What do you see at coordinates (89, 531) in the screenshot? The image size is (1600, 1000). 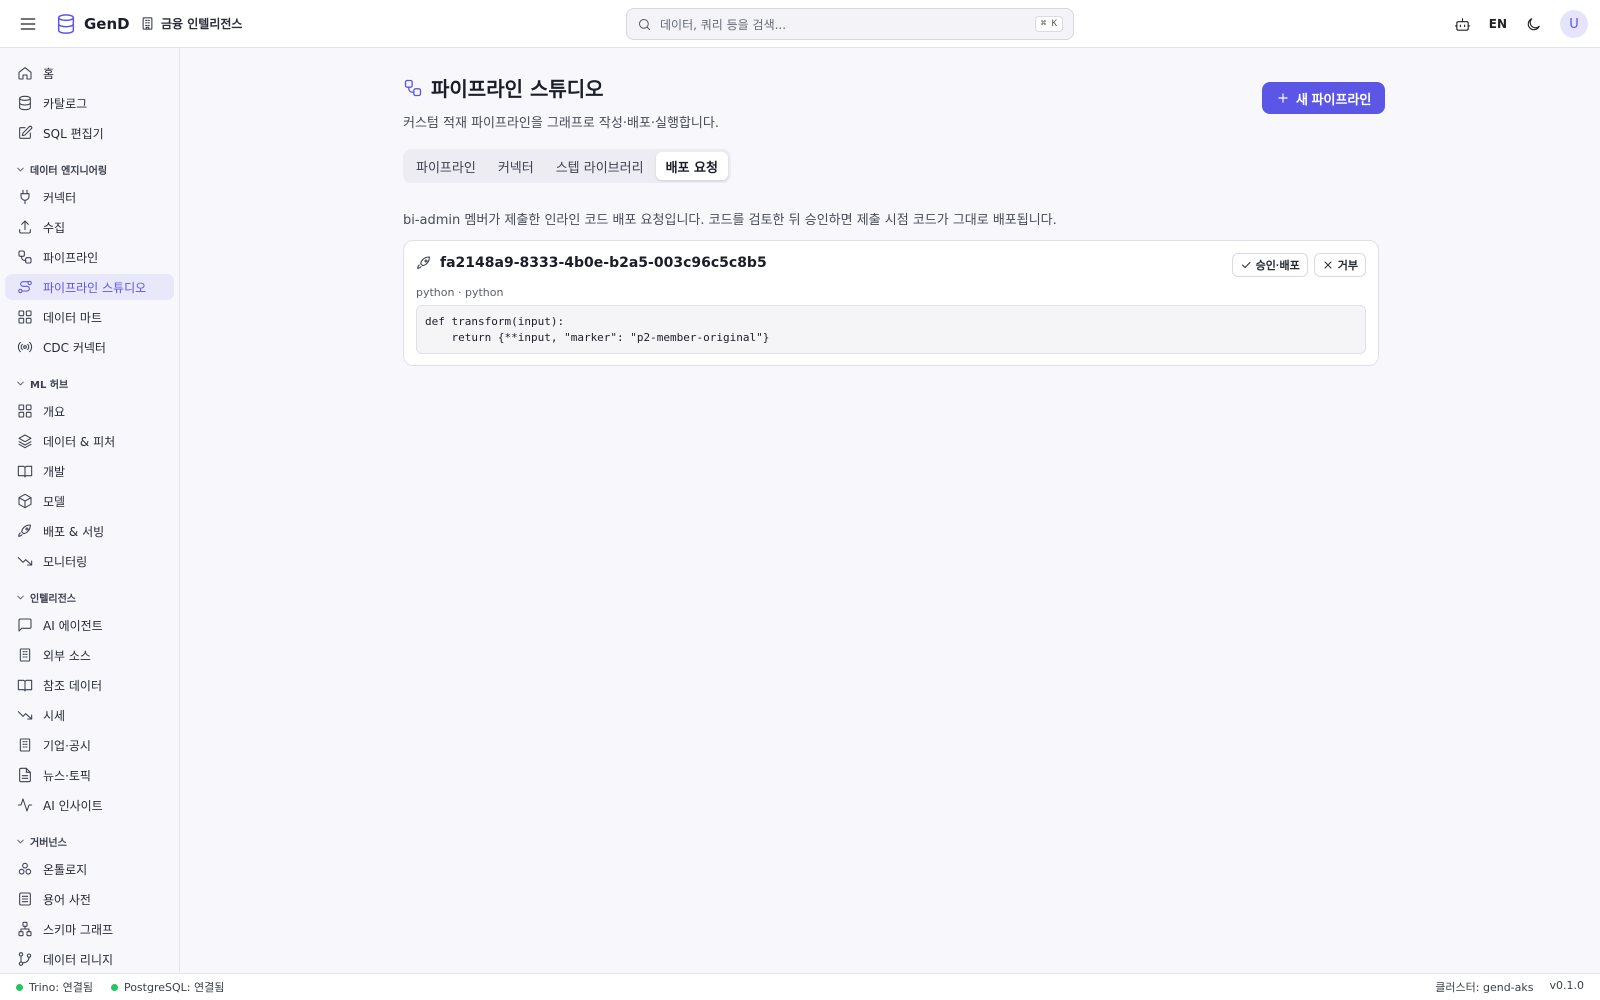 I see `sidebar-item-deploy-serving: 배포 & 서빙` at bounding box center [89, 531].